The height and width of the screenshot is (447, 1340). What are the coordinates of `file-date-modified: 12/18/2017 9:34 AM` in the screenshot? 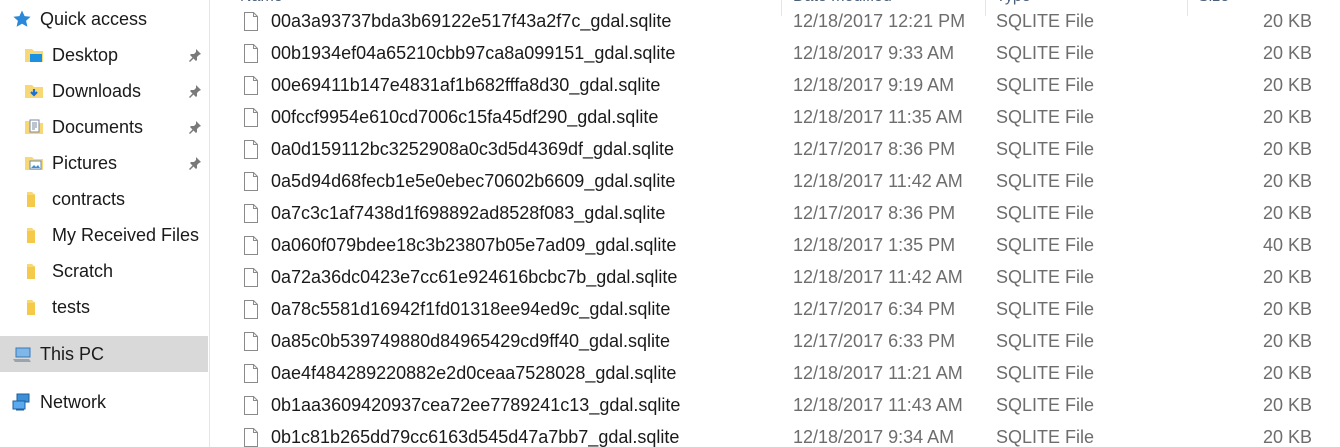 It's located at (874, 437).